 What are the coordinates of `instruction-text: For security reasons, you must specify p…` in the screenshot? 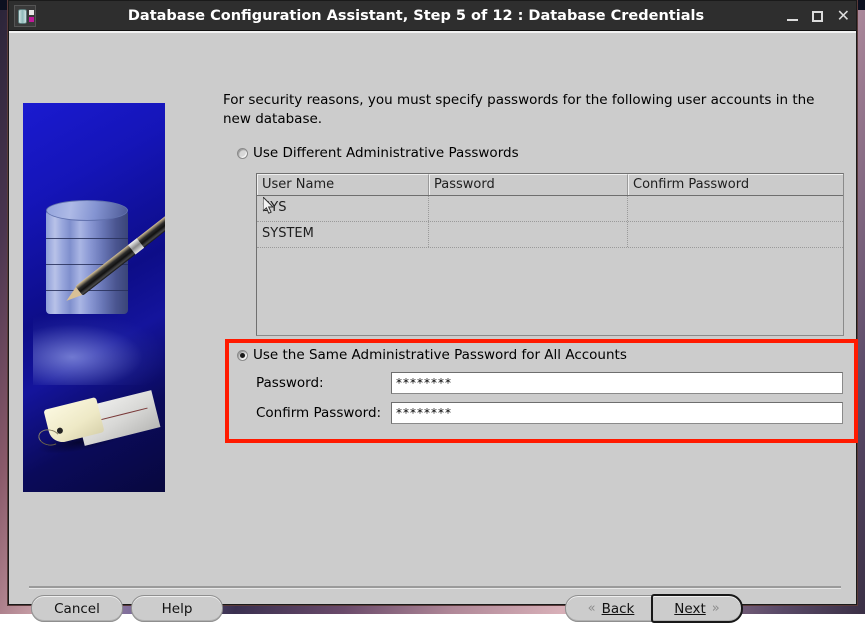 It's located at (519, 109).